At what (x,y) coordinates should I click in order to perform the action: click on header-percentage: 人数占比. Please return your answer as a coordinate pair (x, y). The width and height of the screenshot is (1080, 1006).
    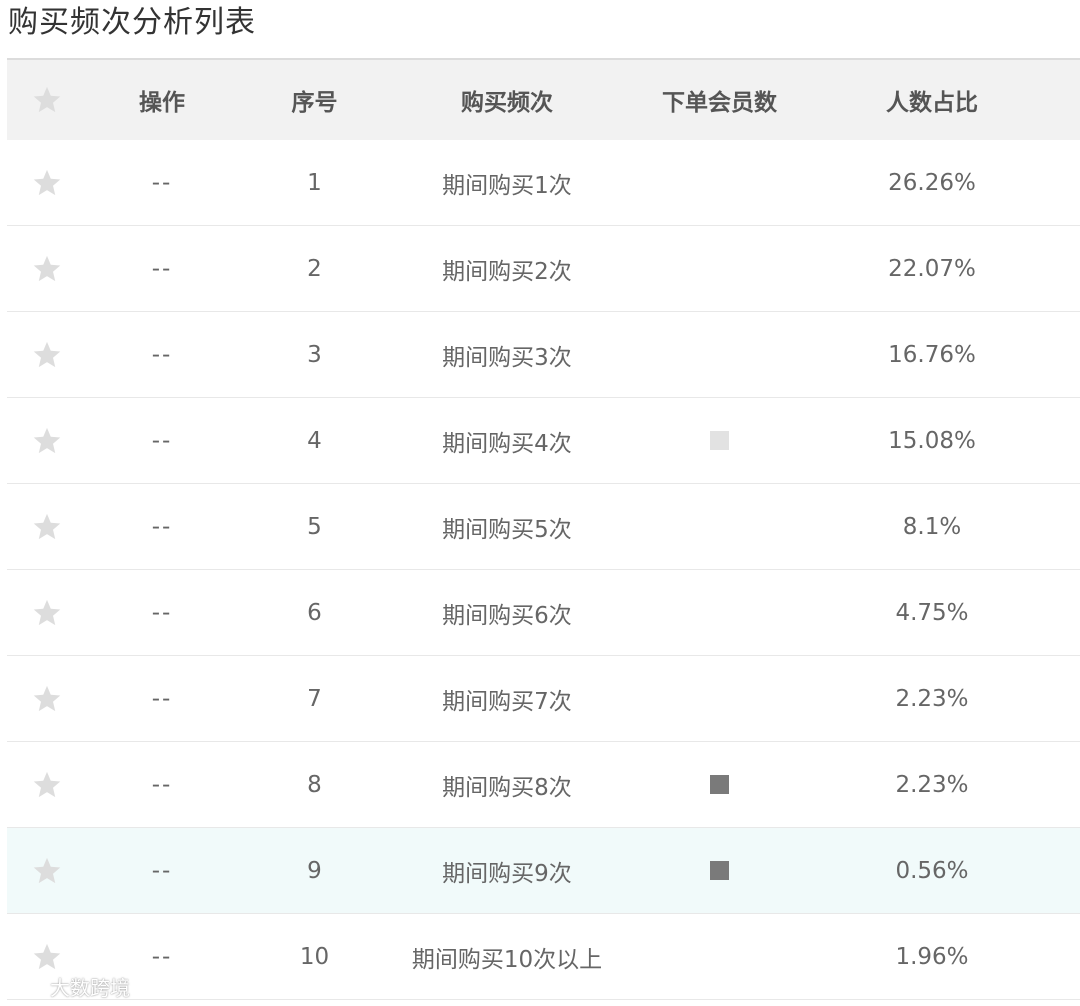
    Looking at the image, I should click on (932, 103).